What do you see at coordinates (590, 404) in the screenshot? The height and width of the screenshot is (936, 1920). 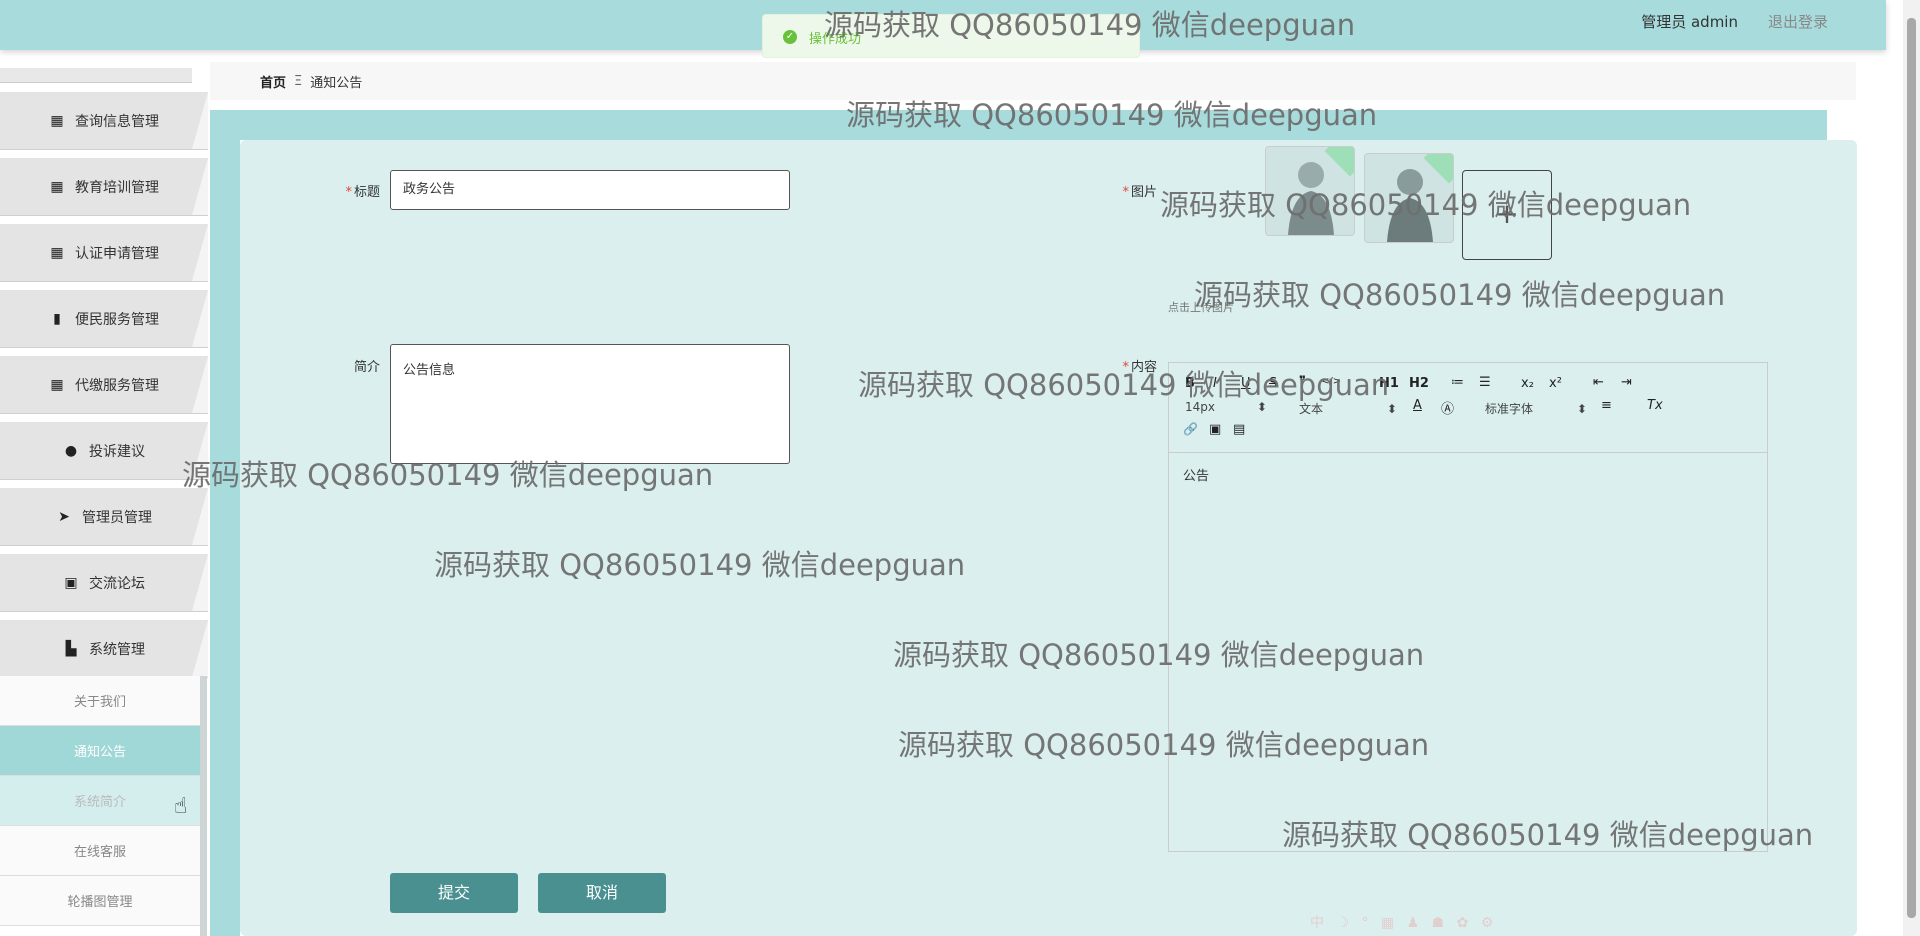 I see `summary-textarea: 公告信息` at bounding box center [590, 404].